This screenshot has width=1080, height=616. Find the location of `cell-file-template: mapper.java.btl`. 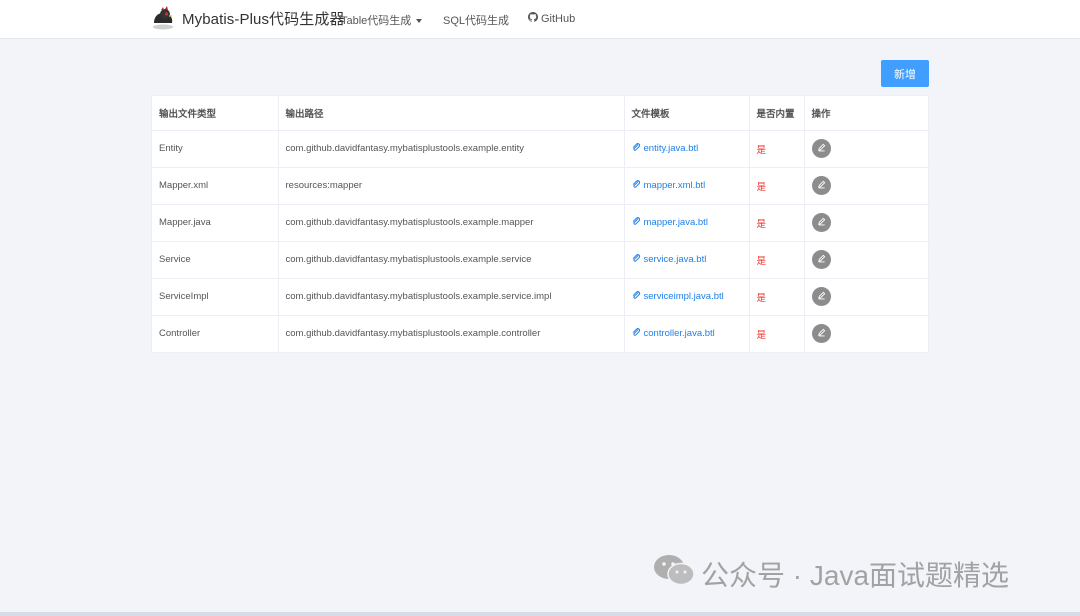

cell-file-template: mapper.java.btl is located at coordinates (687, 223).